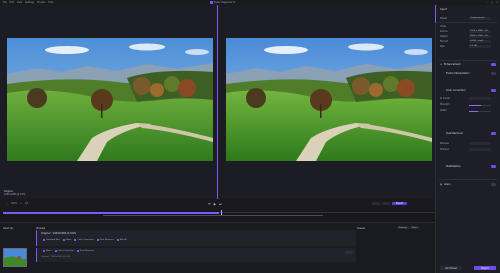  What do you see at coordinates (493, 133) in the screenshot?
I see `dust-remover-toggle` at bounding box center [493, 133].